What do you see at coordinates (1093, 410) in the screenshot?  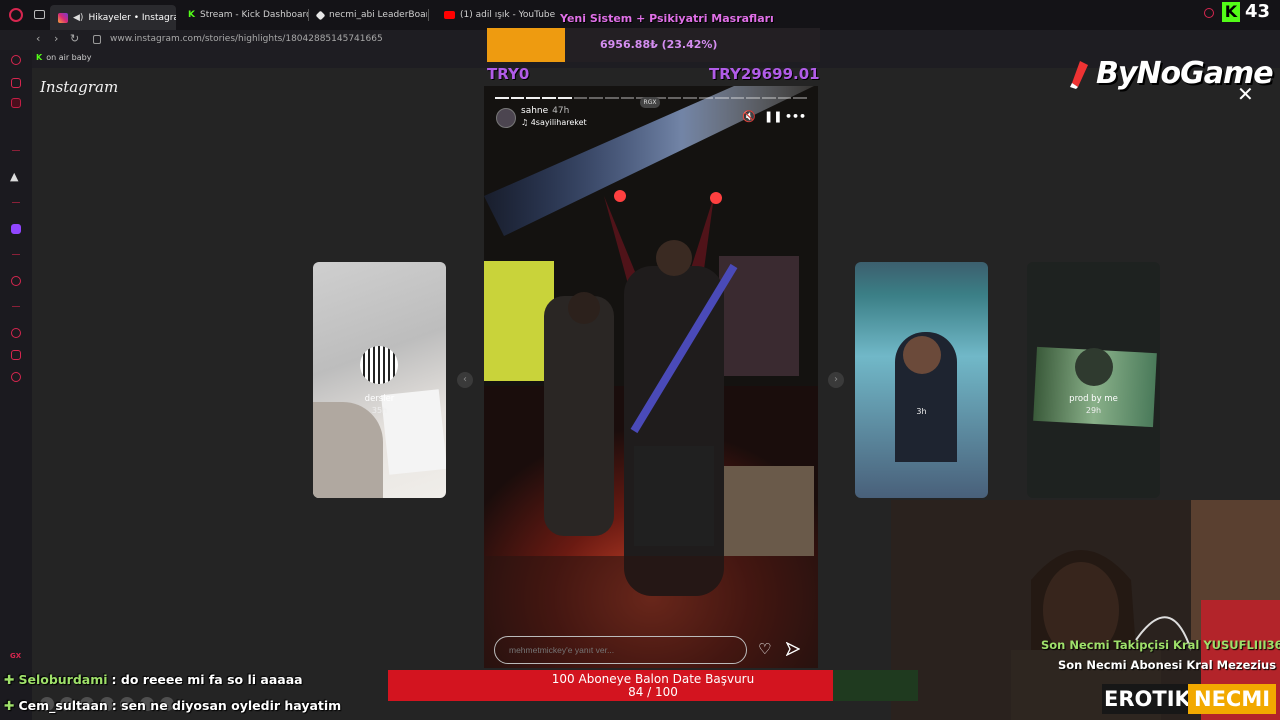 I see `story-time: 29h` at bounding box center [1093, 410].